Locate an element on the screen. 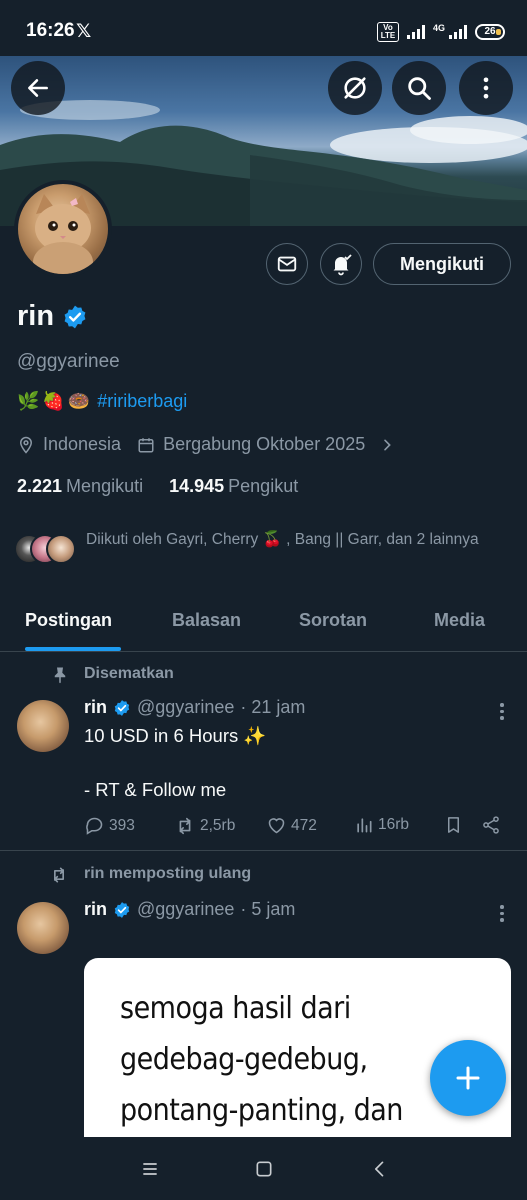  follower-avatars is located at coordinates (45, 551).